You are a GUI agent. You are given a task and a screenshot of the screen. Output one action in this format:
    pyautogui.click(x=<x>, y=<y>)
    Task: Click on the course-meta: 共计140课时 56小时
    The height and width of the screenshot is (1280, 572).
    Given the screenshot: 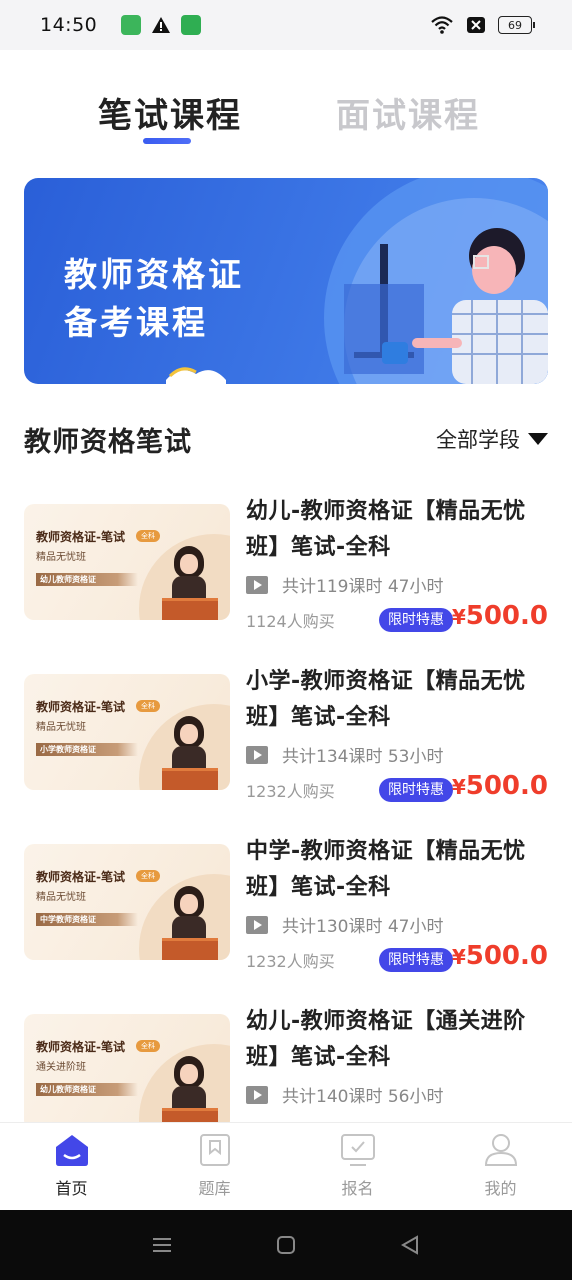 What is the action you would take?
    pyautogui.click(x=344, y=1094)
    